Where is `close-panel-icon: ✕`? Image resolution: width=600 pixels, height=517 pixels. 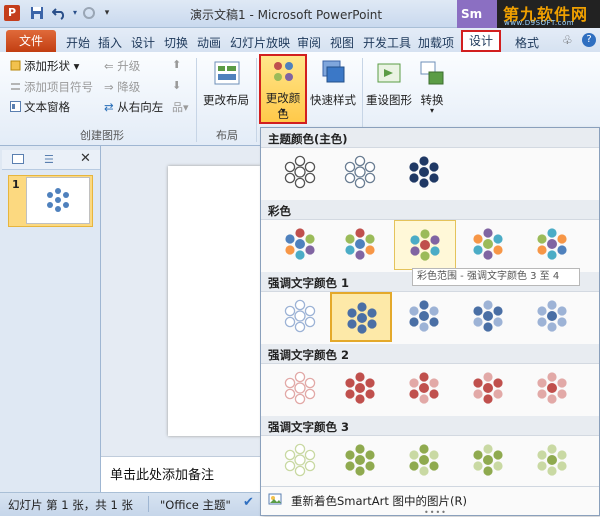 close-panel-icon: ✕ is located at coordinates (85, 158).